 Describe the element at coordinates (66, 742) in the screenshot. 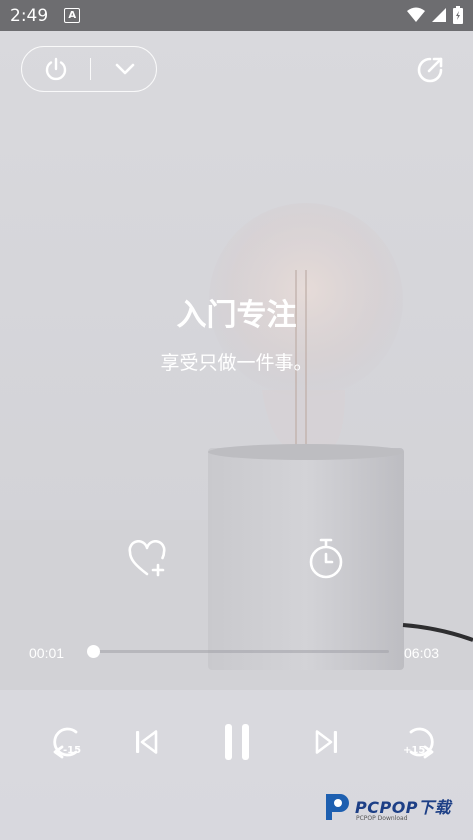

I see `rewind-15-button: -15` at that location.